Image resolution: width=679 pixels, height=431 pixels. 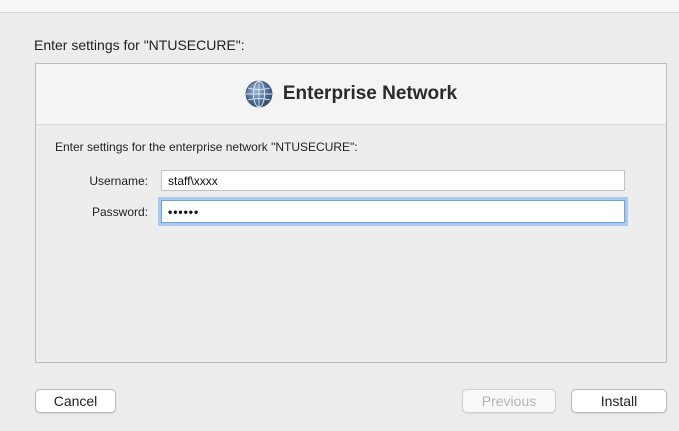 I want to click on panel-heading: Enterprise Network, so click(x=370, y=93).